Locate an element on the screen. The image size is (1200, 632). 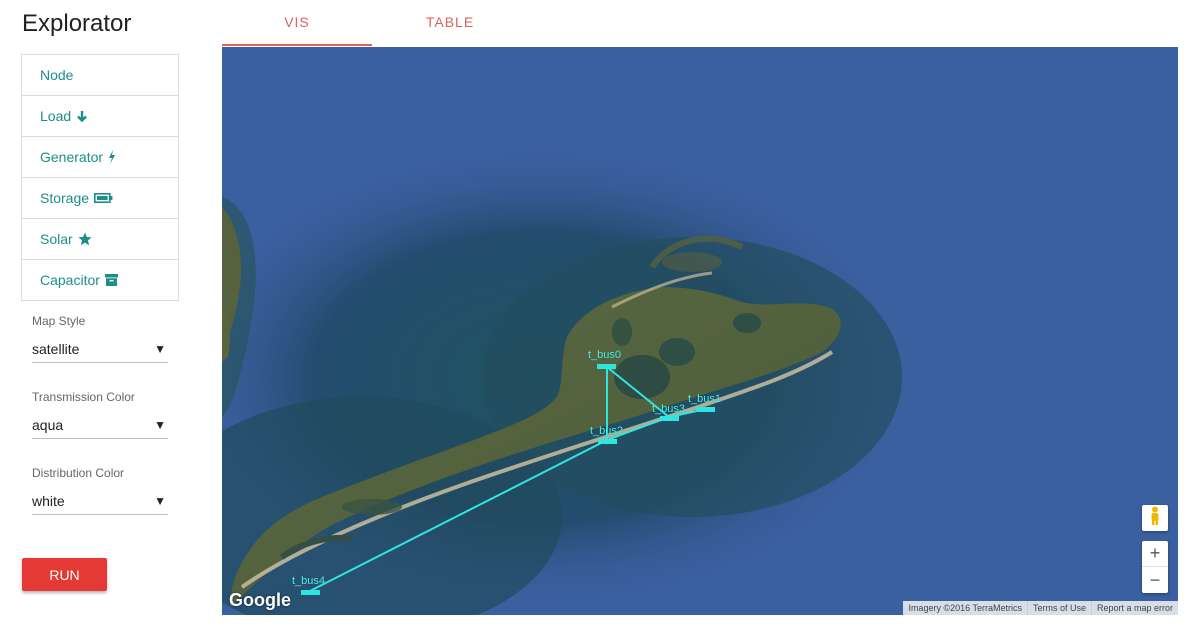
run-button: RUN is located at coordinates (64, 574).